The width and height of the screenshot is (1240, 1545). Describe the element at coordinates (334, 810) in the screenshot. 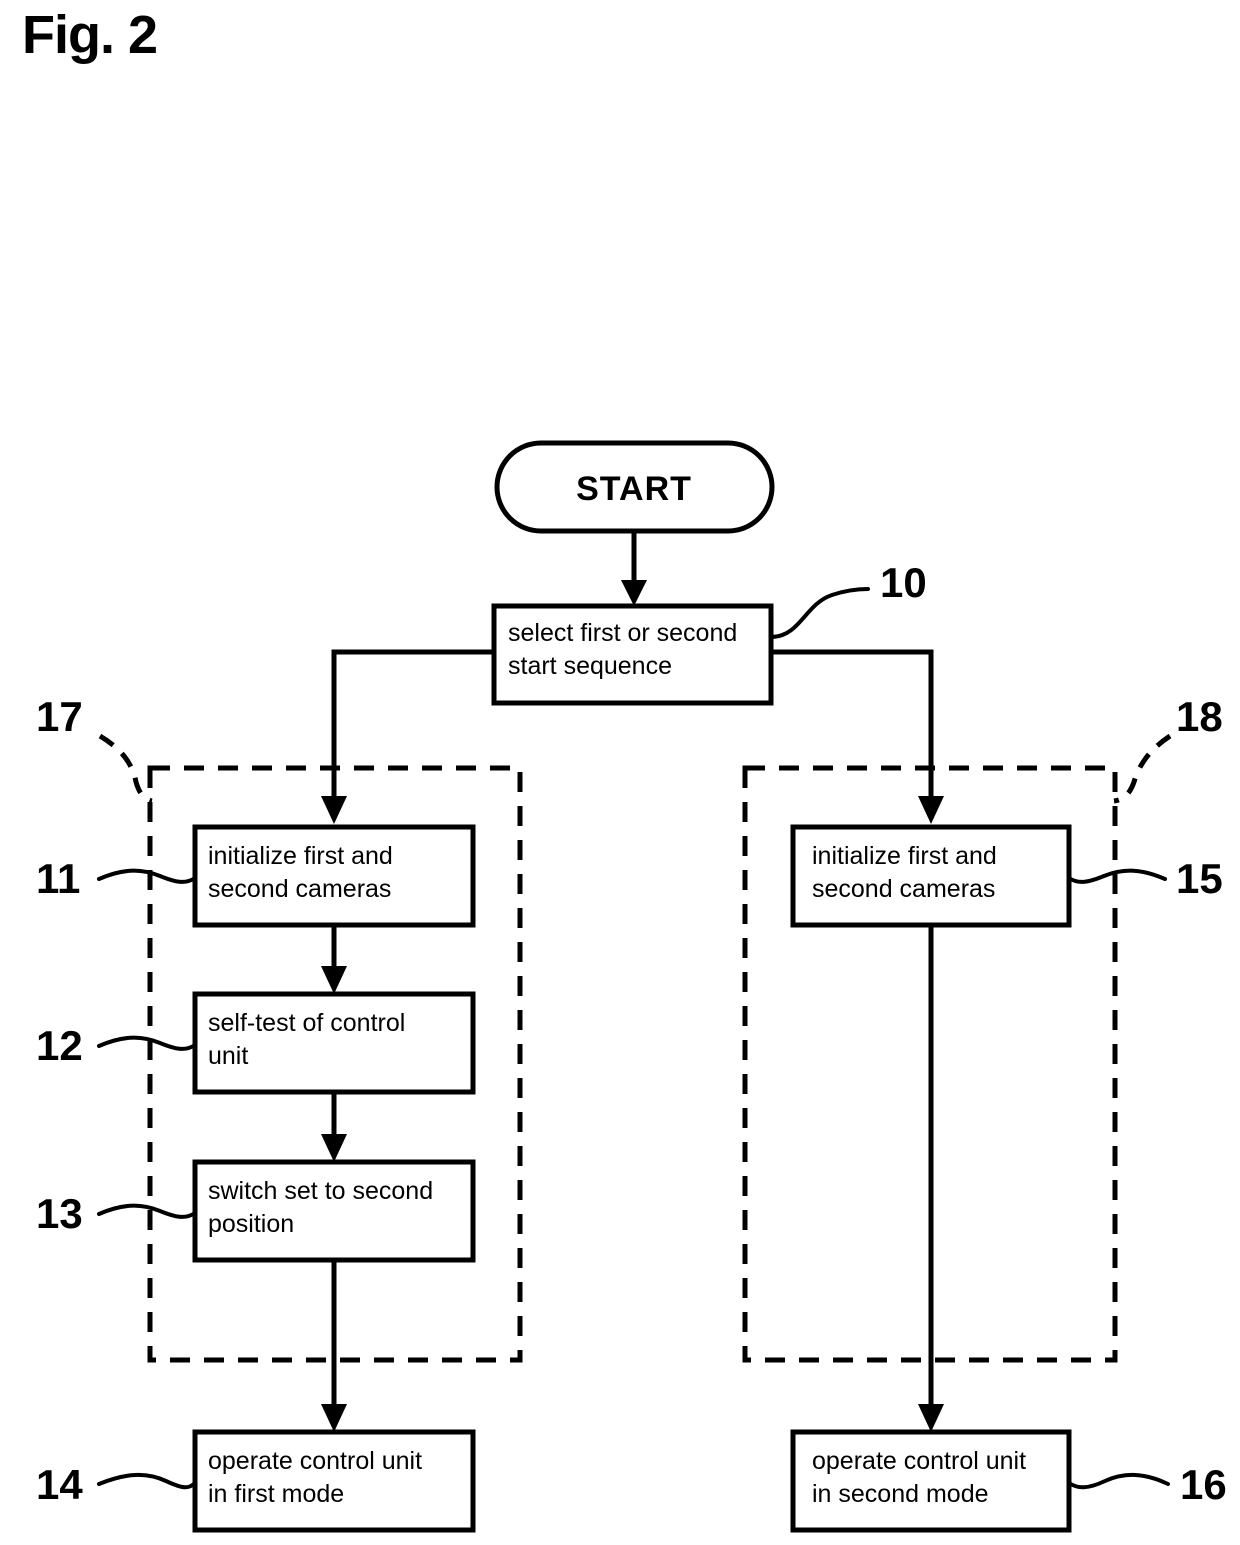

I see `arrowhead-left-branch` at that location.